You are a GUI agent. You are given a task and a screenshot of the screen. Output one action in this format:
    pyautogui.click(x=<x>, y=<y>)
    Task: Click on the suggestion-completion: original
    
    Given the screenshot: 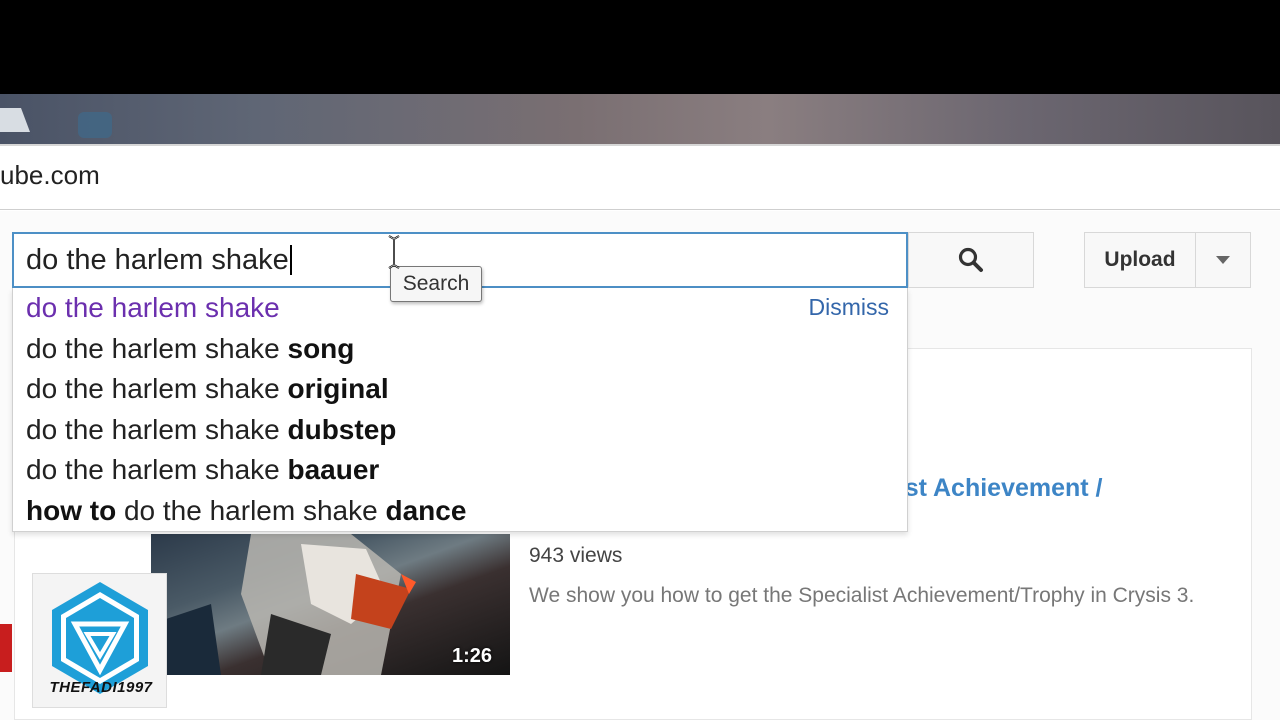 What is the action you would take?
    pyautogui.click(x=338, y=389)
    